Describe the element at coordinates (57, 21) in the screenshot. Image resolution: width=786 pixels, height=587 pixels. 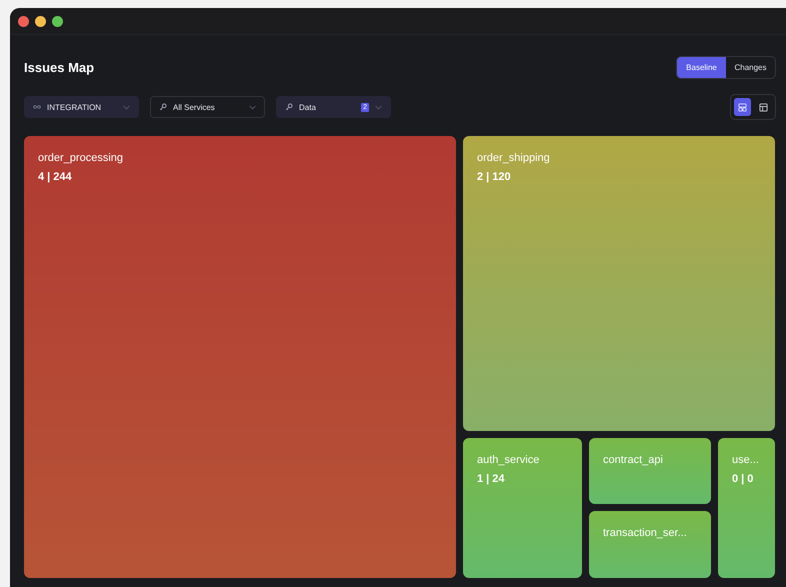
I see `zoom-button` at that location.